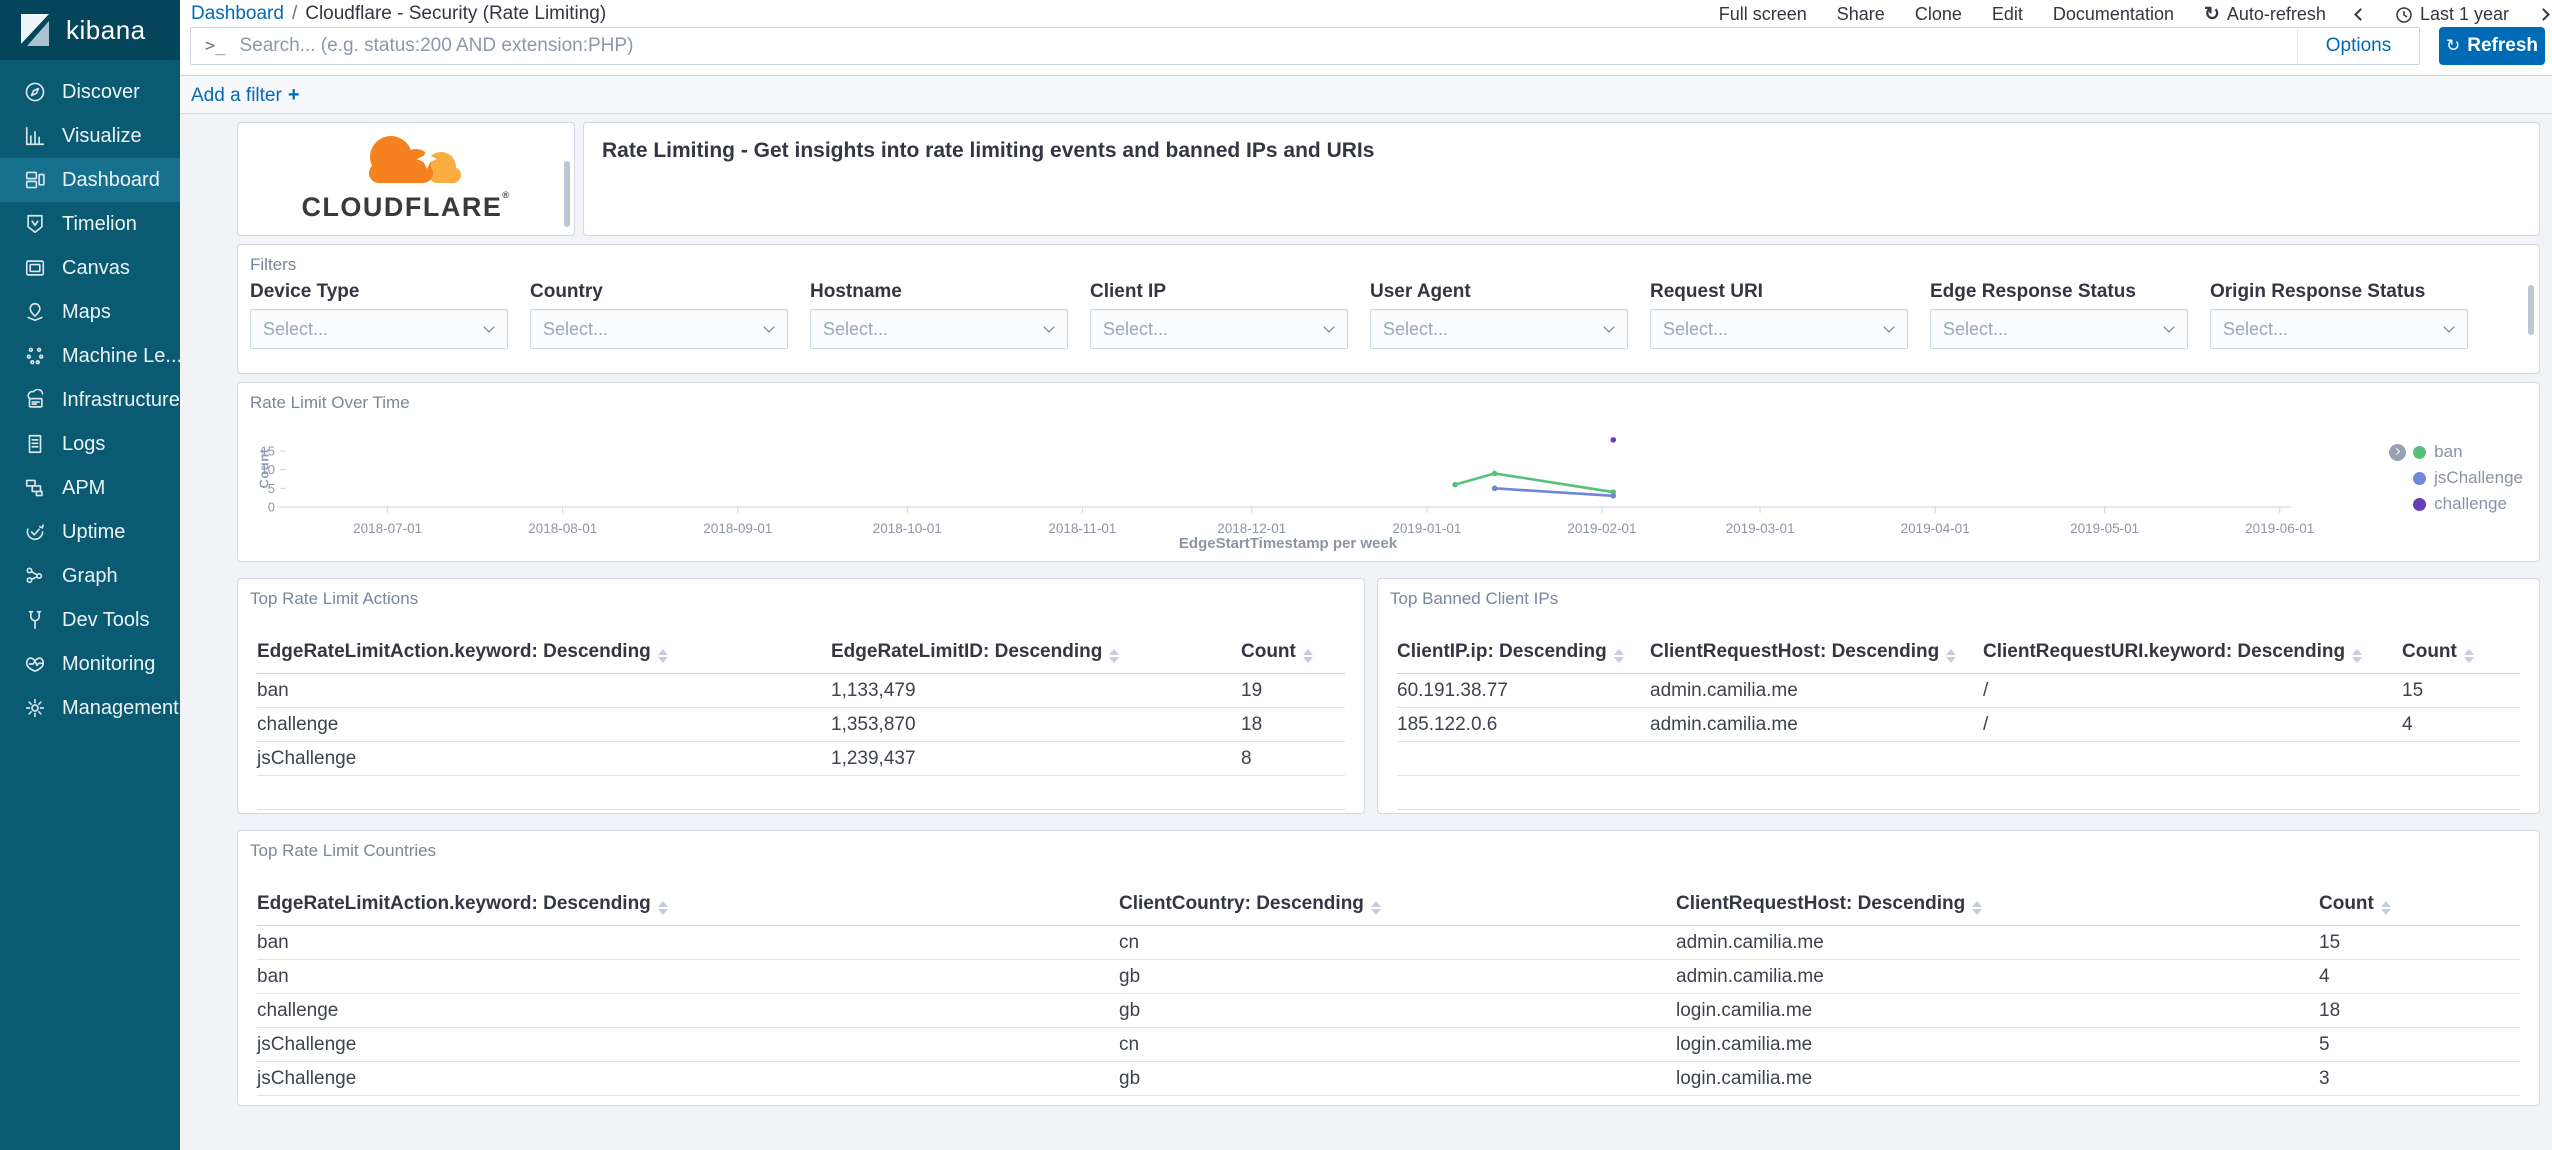 The width and height of the screenshot is (2552, 1150). I want to click on clone-button: Clone, so click(1938, 14).